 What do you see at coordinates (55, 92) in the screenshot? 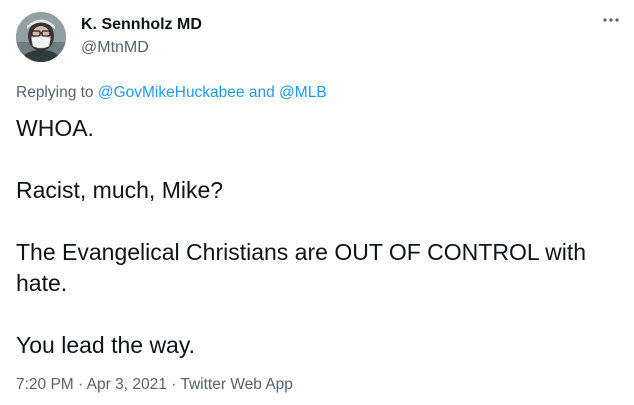
I see `replying-prefix: Replying to` at bounding box center [55, 92].